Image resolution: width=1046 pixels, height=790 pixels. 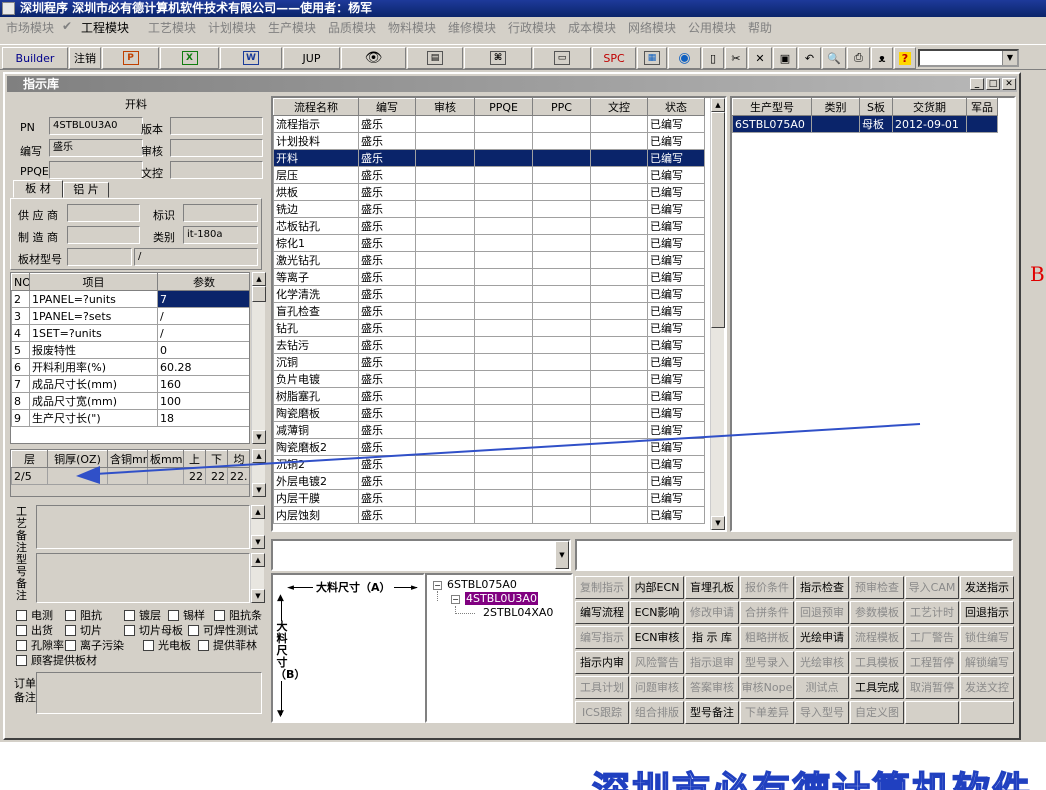 What do you see at coordinates (523, 766) in the screenshot?
I see `desktop-background: 深圳市必有德计算机软件` at bounding box center [523, 766].